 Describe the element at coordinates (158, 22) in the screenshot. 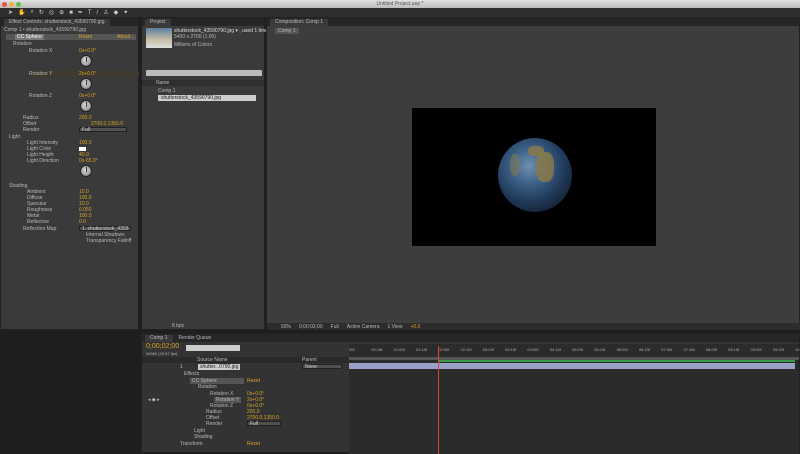

I see `tab-project: Project` at that location.